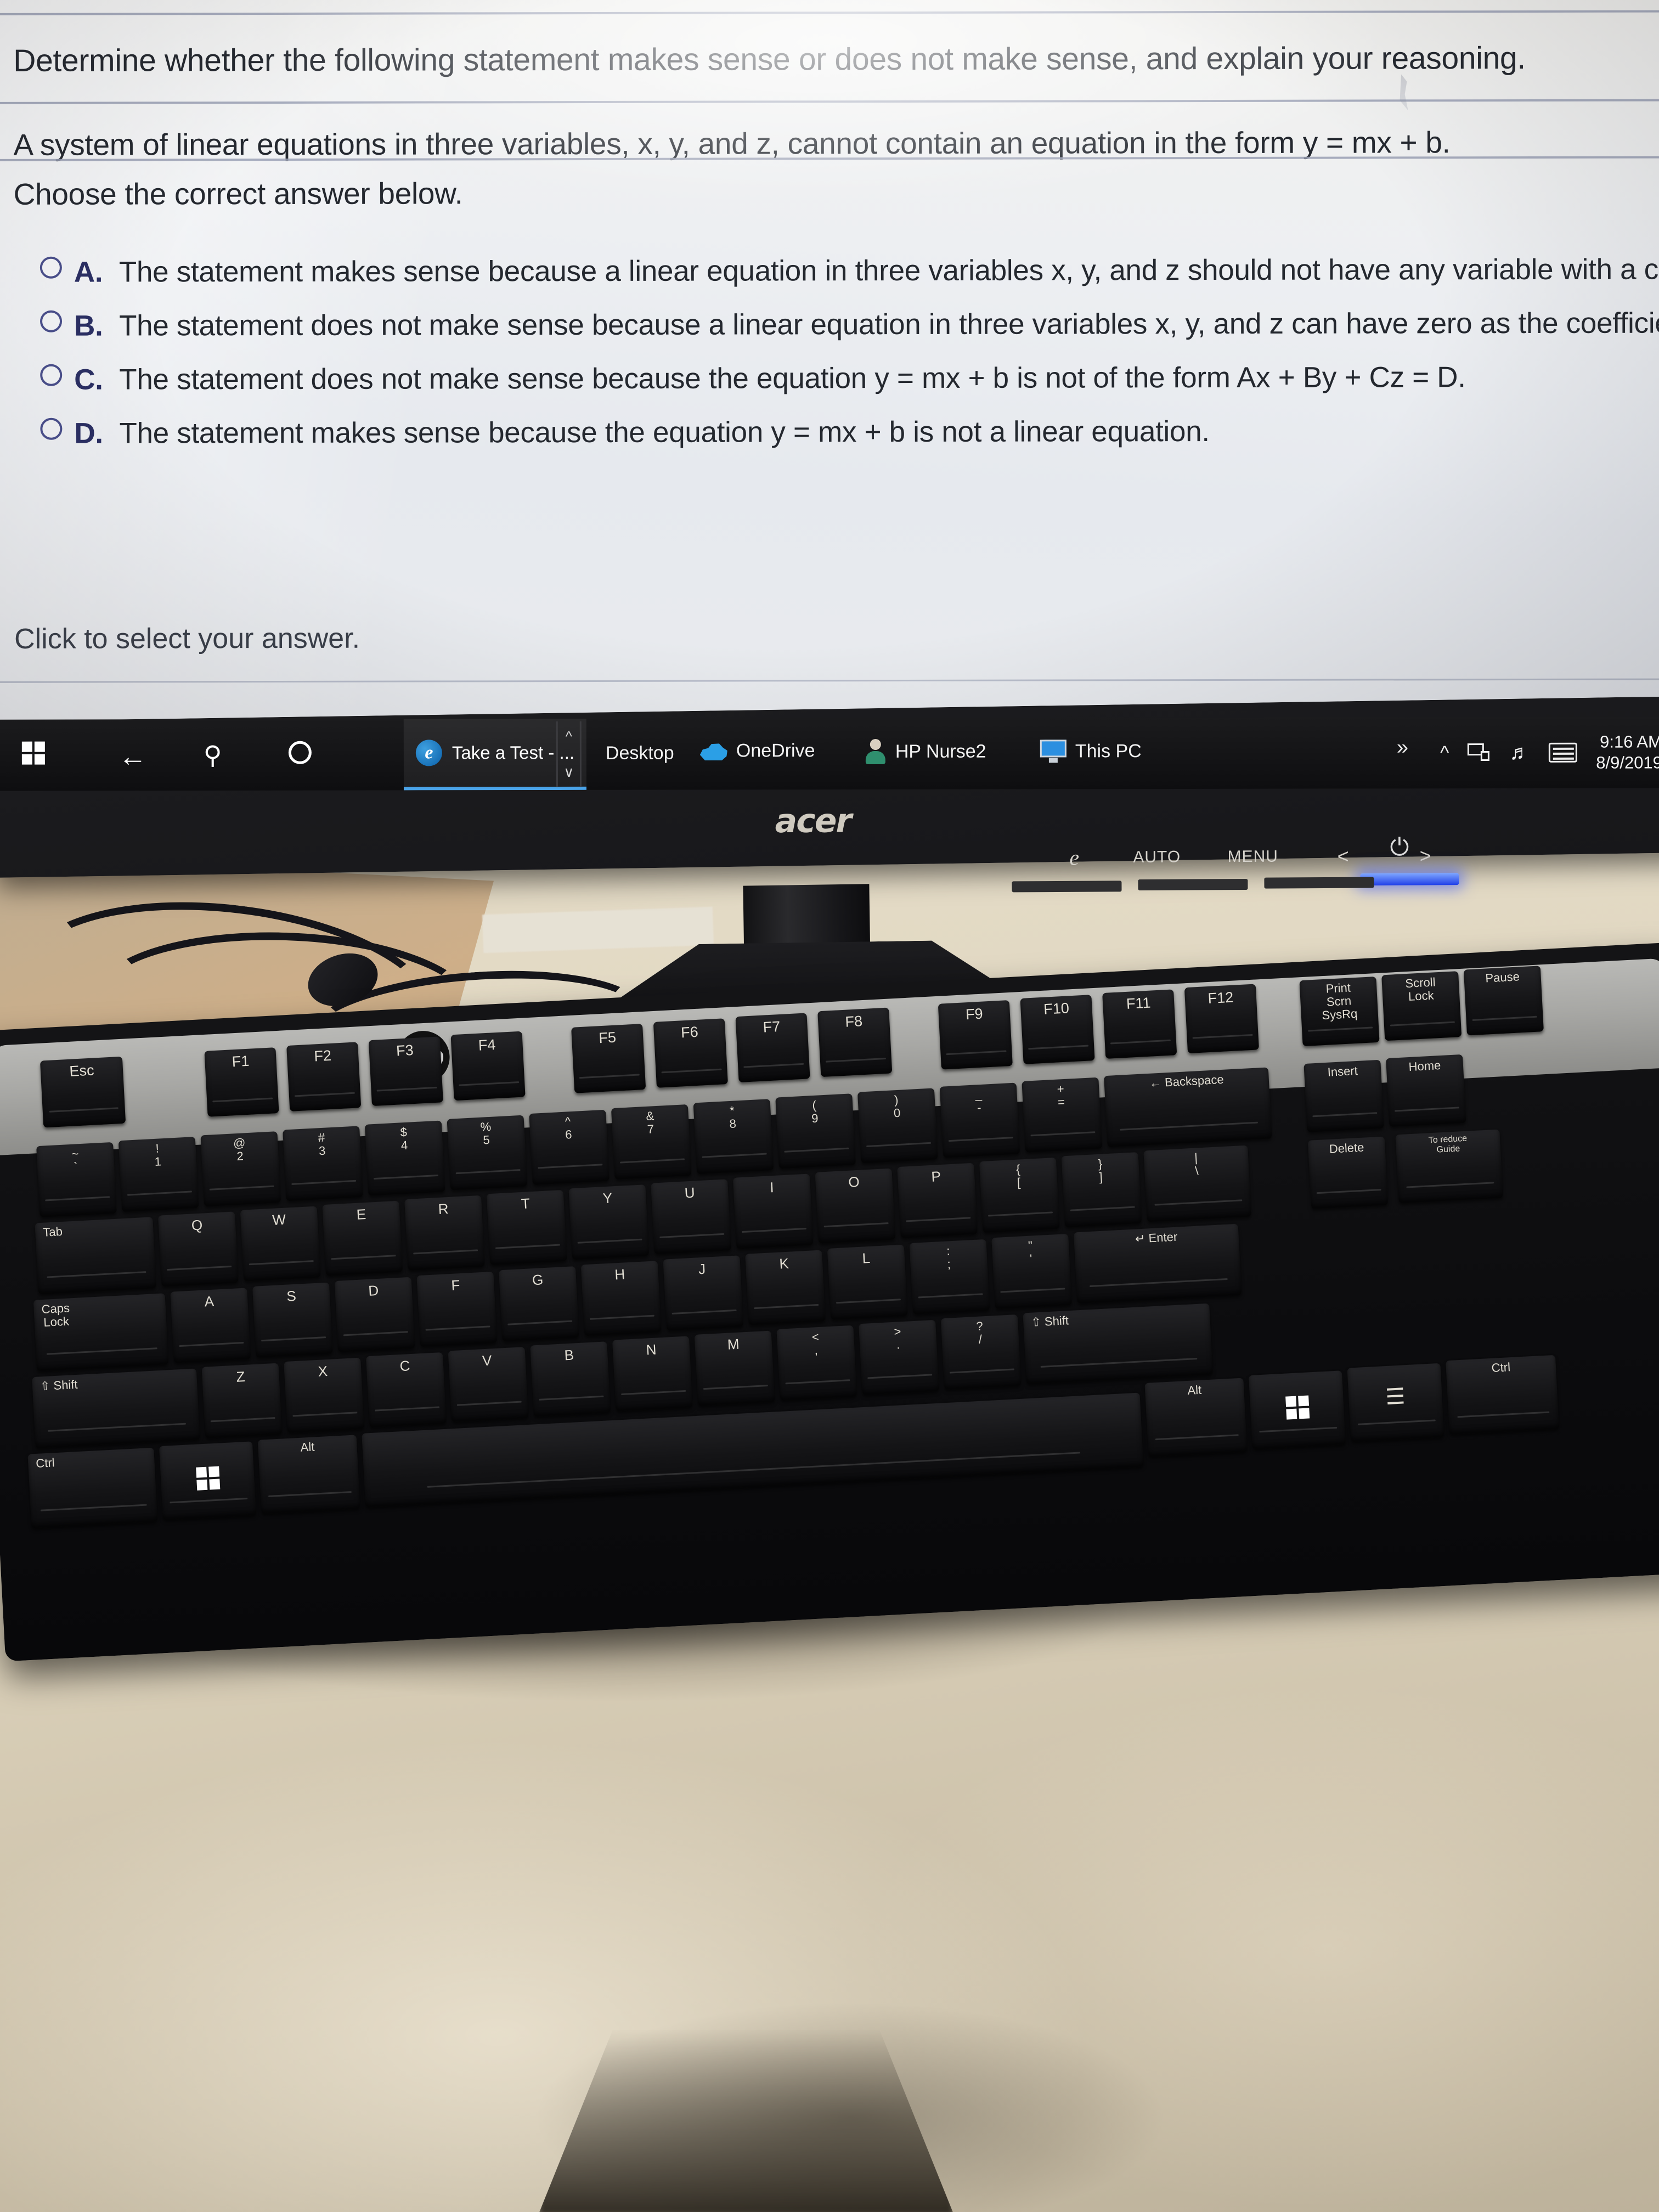 The height and width of the screenshot is (2212, 1659). Describe the element at coordinates (816, 1131) in the screenshot. I see `key-9: ( 9` at that location.